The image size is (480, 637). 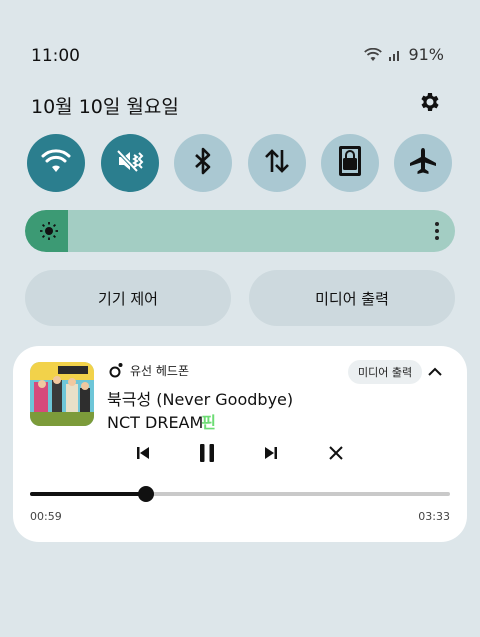 I want to click on total-time: 03:33, so click(x=434, y=516).